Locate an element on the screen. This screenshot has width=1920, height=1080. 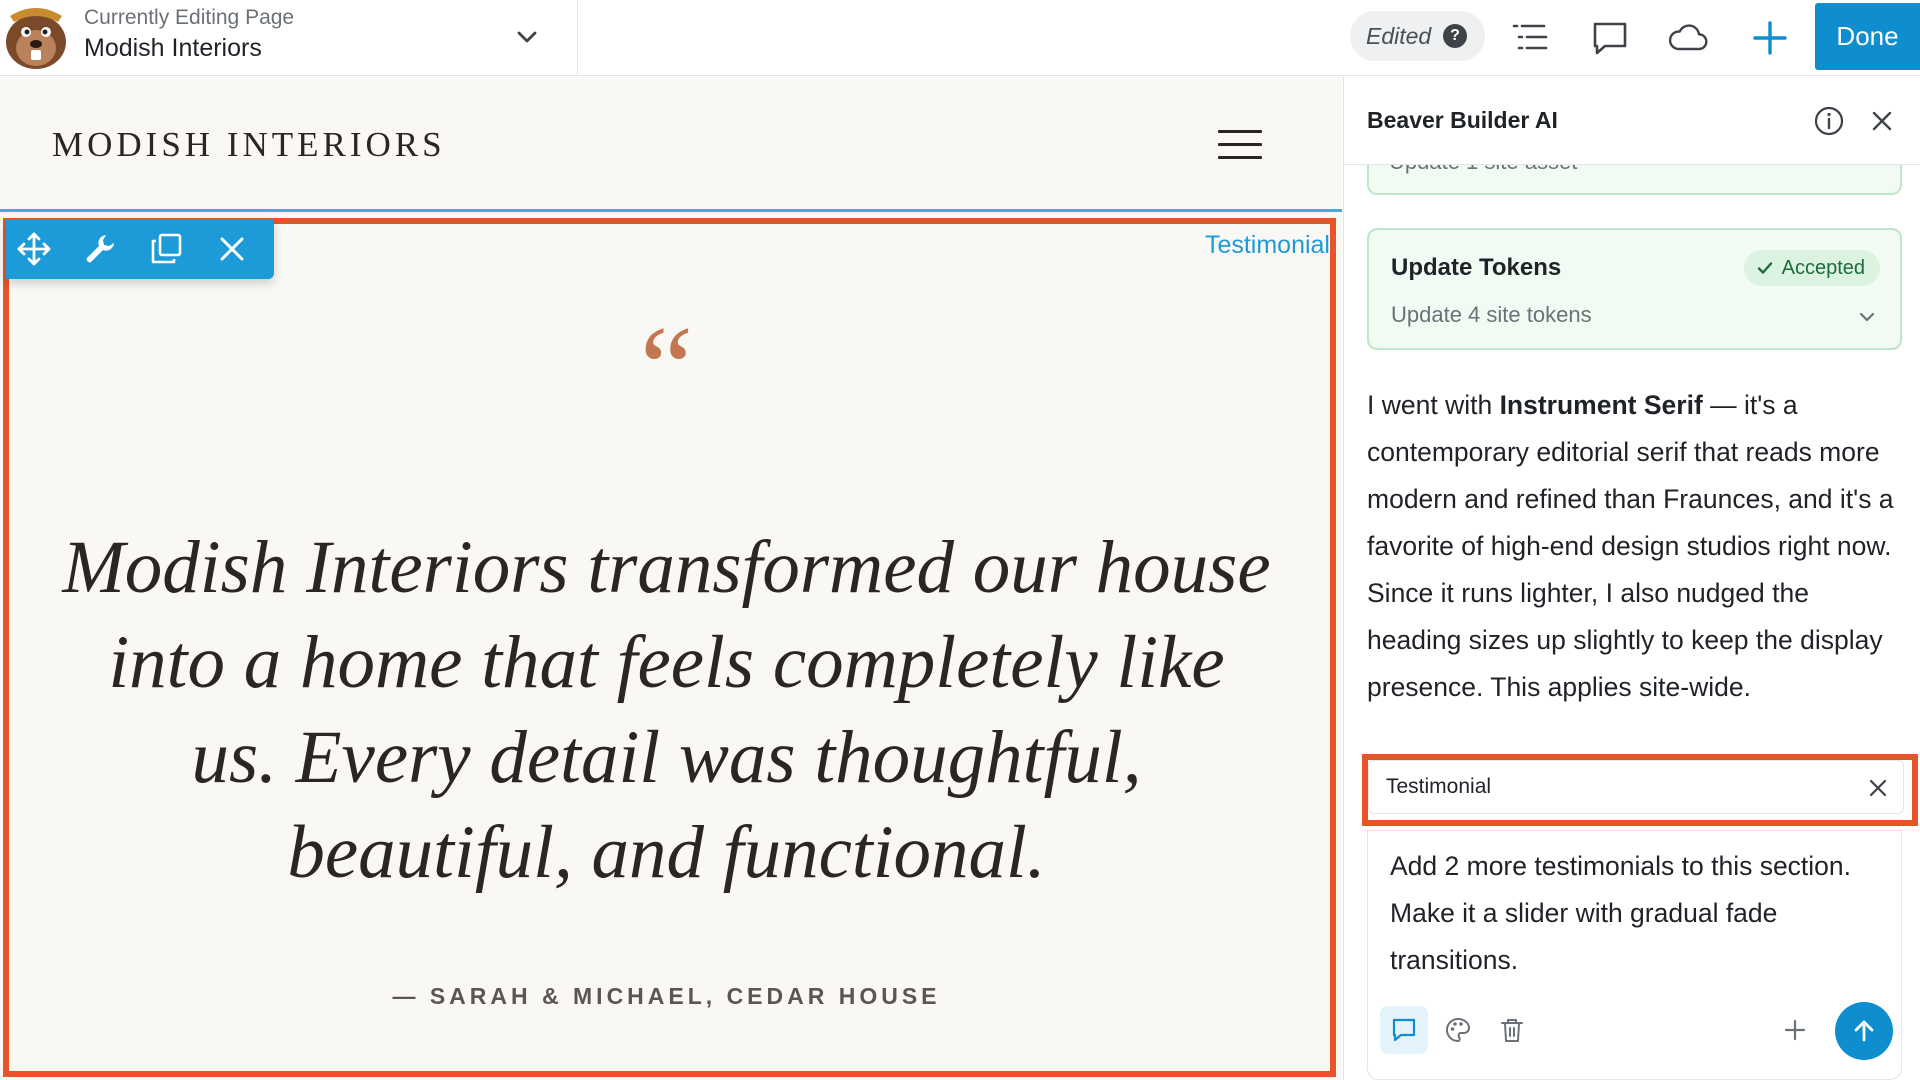
cloud-icon is located at coordinates (1688, 38).